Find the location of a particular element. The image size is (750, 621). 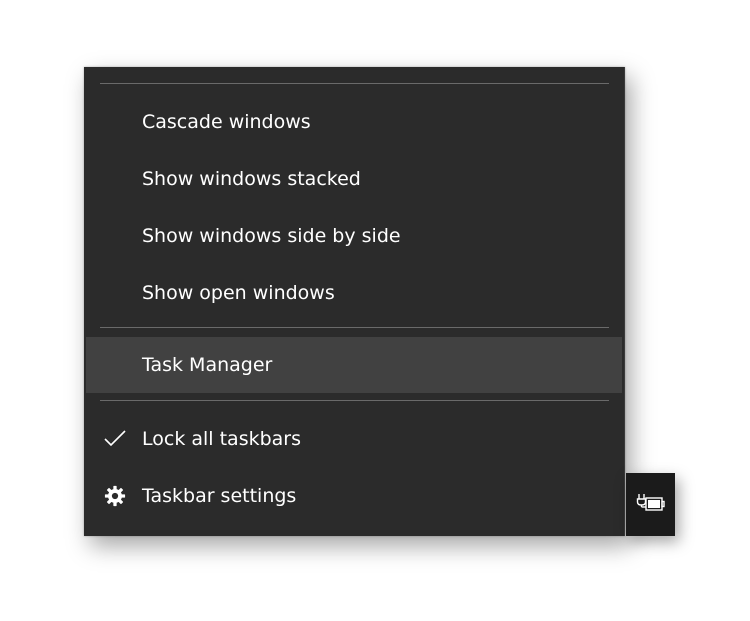

menu-item-label: Show windows stacked is located at coordinates (251, 179).